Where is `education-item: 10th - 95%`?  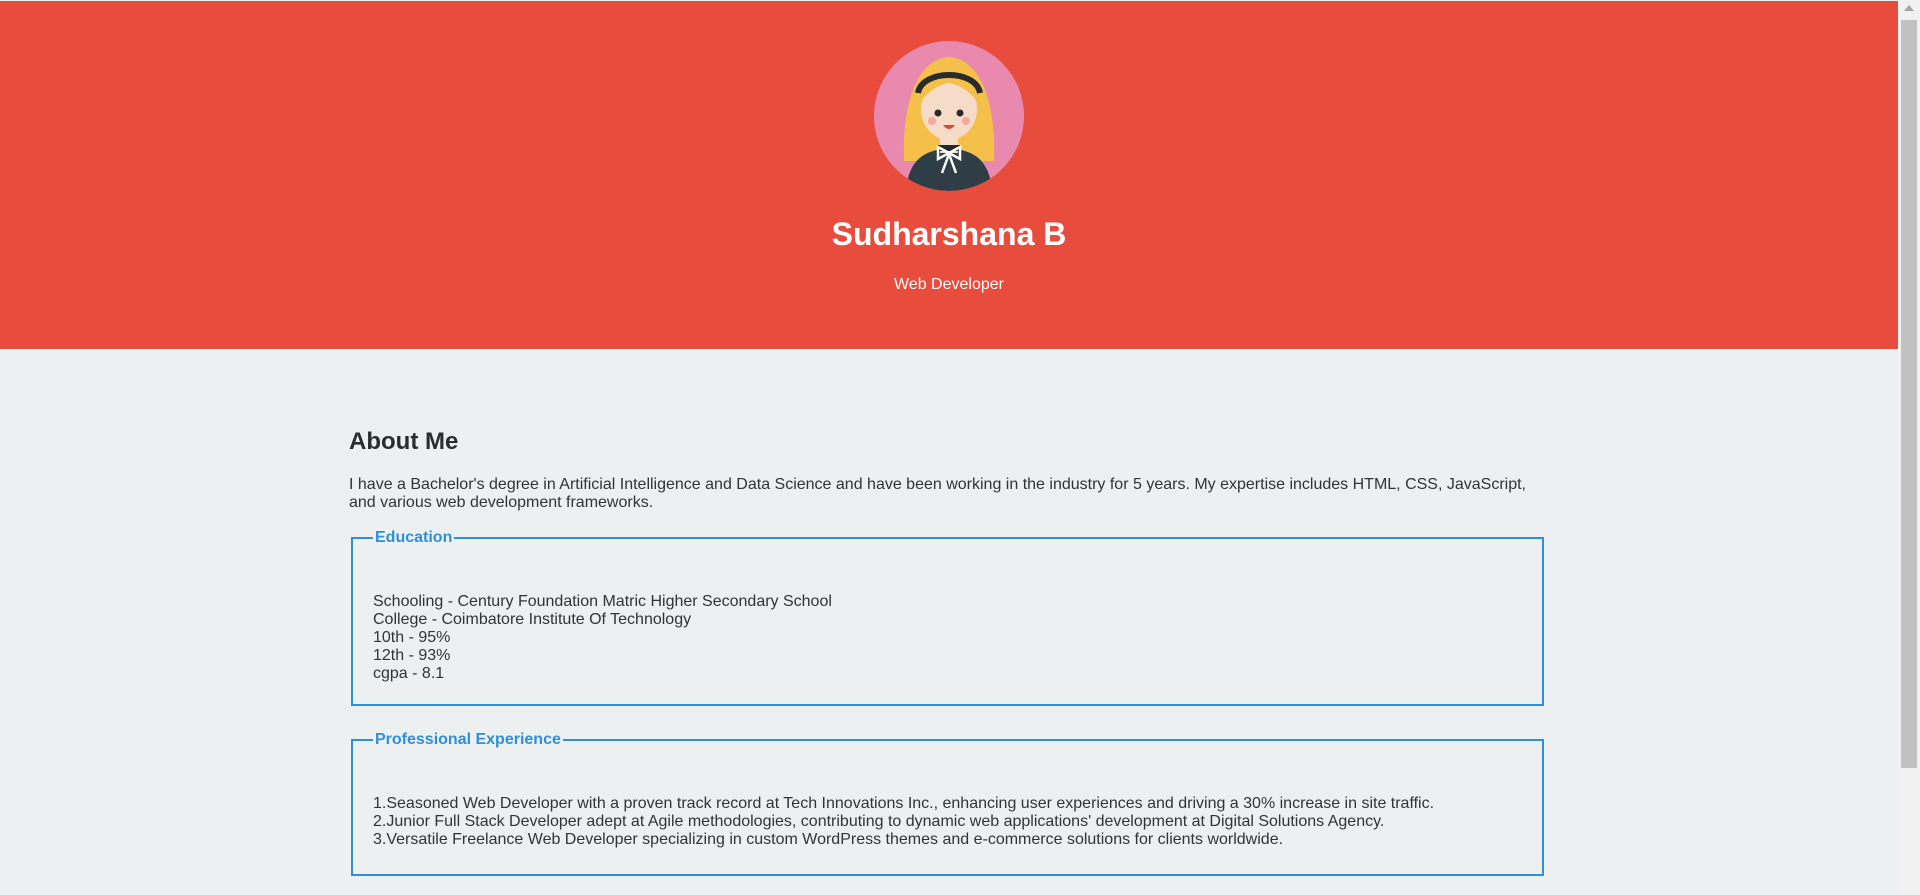 education-item: 10th - 95% is located at coordinates (412, 637).